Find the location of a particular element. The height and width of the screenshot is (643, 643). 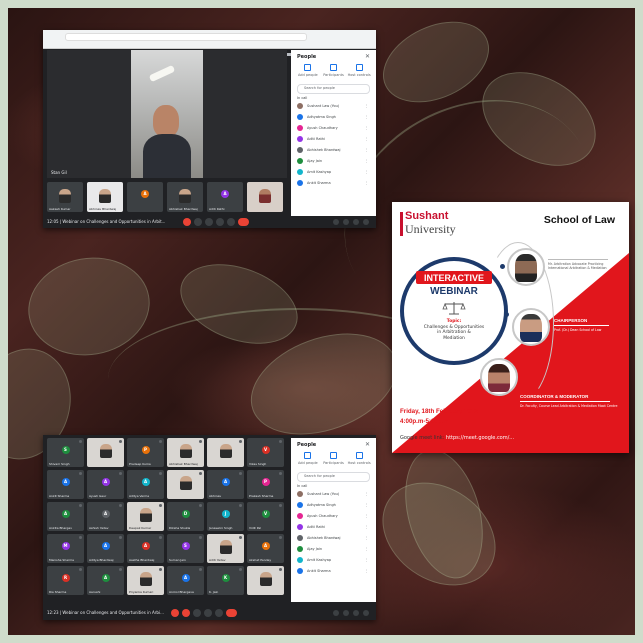

participant-tile: A Akshat Pandey is located at coordinates (265, 548).